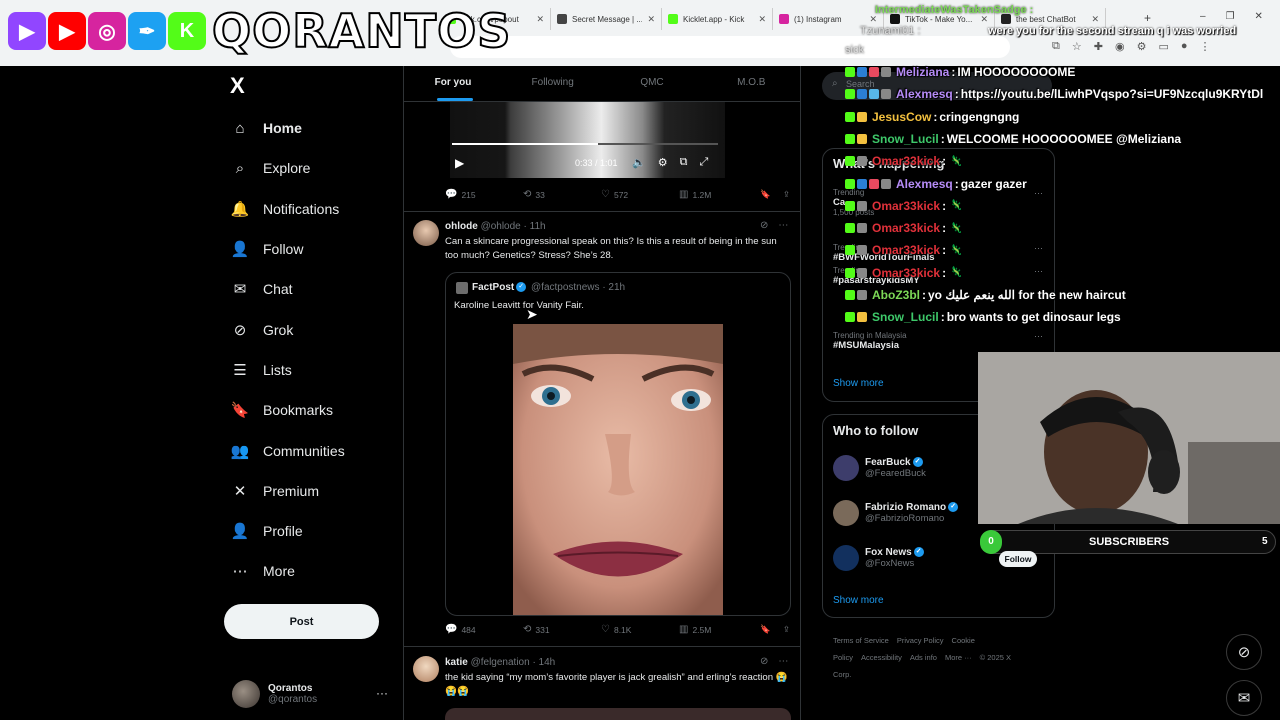 Image resolution: width=1280 pixels, height=720 pixels. Describe the element at coordinates (639, 162) in the screenshot. I see `volume-icon: 🔈` at that location.